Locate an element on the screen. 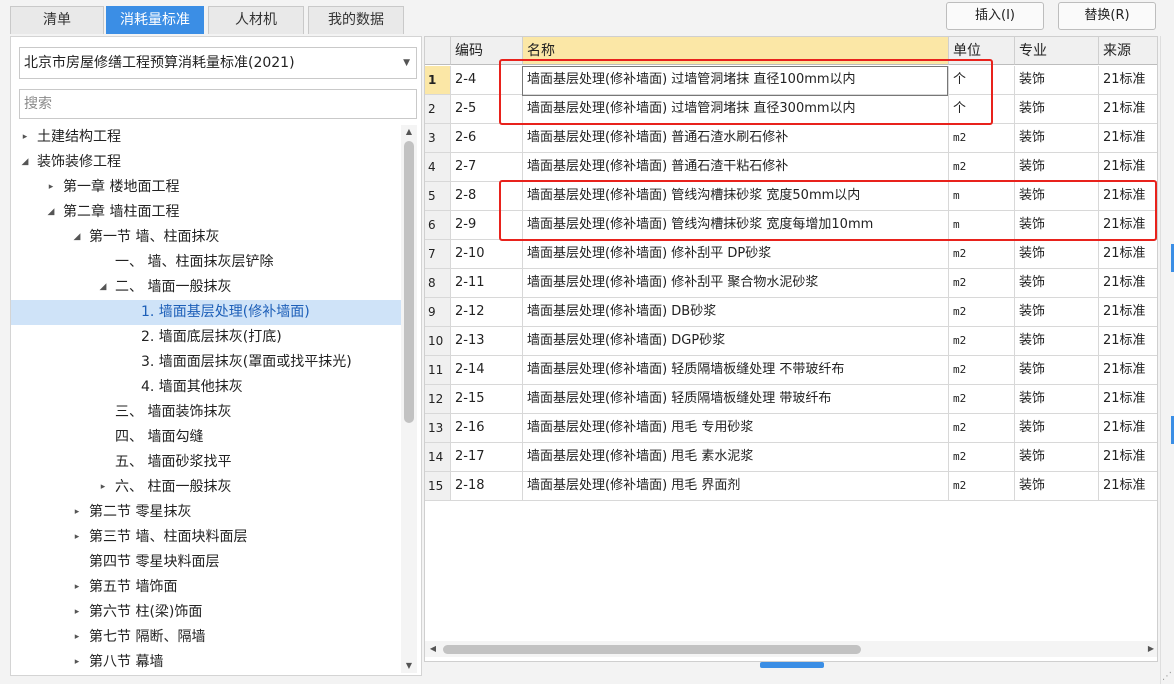 This screenshot has width=1174, height=684. standard-select: 北京市房屋修缮工程预算消耗量标准(2021) ▼ is located at coordinates (218, 63).